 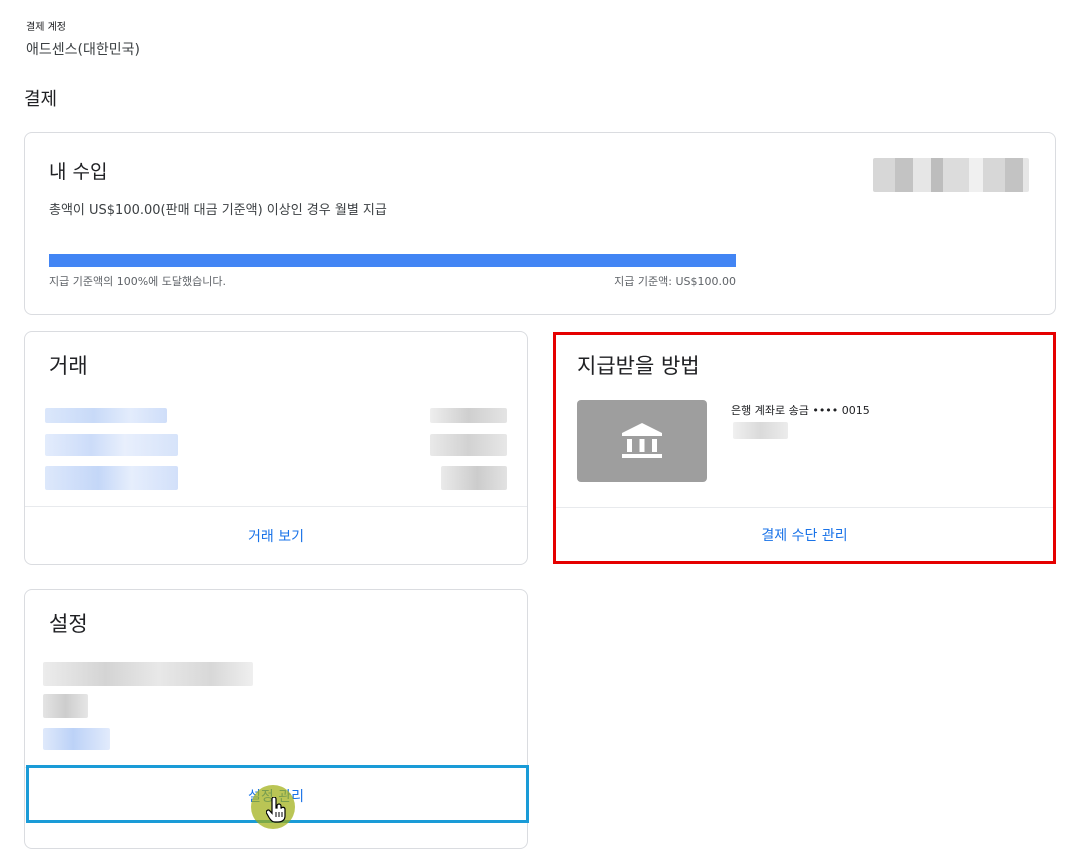 What do you see at coordinates (951, 175) in the screenshot?
I see `earnings-amount-redacted` at bounding box center [951, 175].